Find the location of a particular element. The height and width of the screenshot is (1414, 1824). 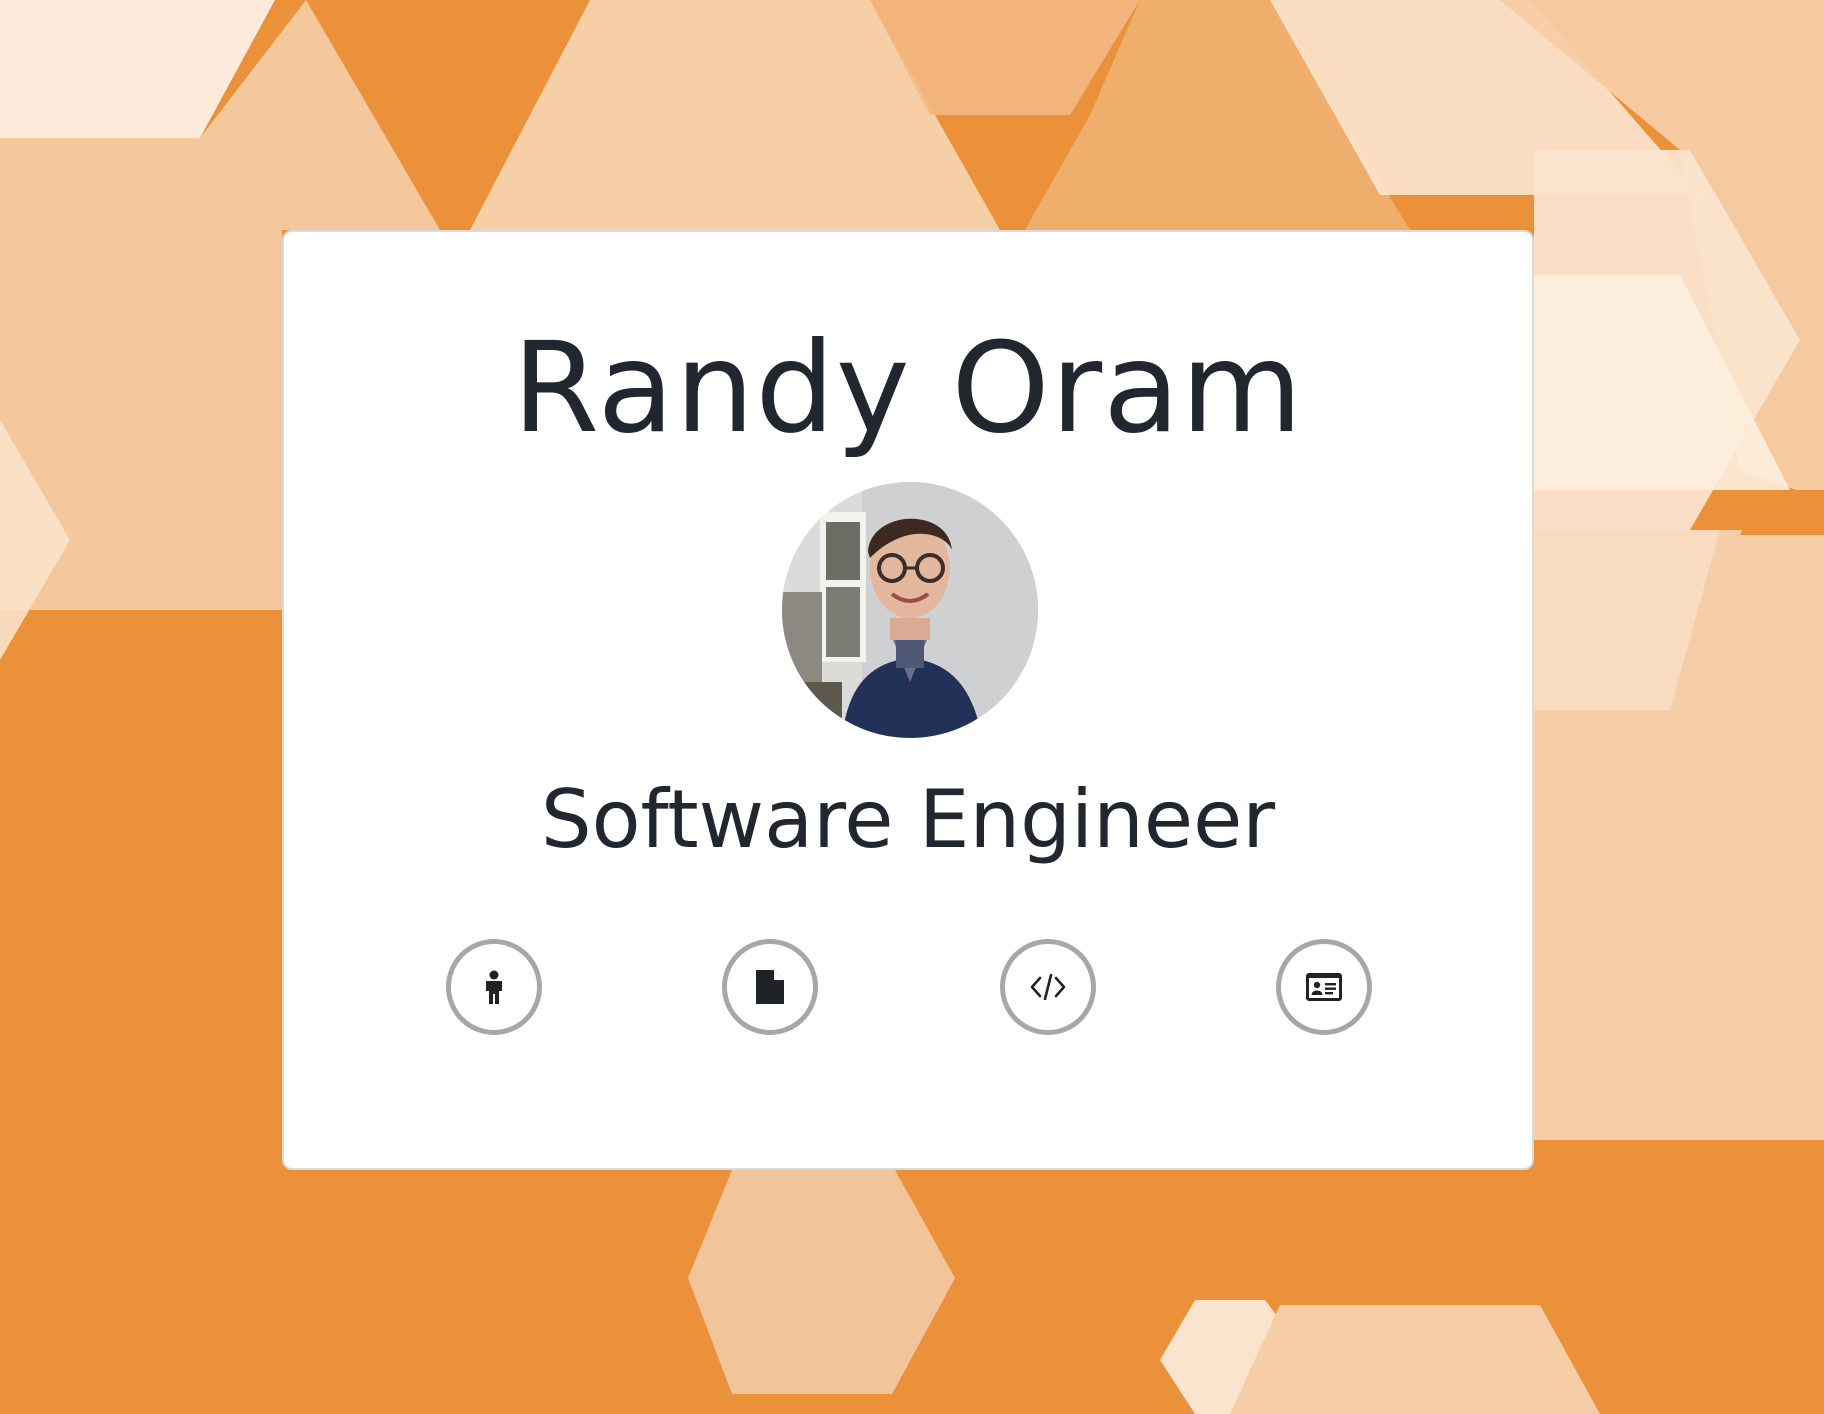

contact-button is located at coordinates (1324, 987).